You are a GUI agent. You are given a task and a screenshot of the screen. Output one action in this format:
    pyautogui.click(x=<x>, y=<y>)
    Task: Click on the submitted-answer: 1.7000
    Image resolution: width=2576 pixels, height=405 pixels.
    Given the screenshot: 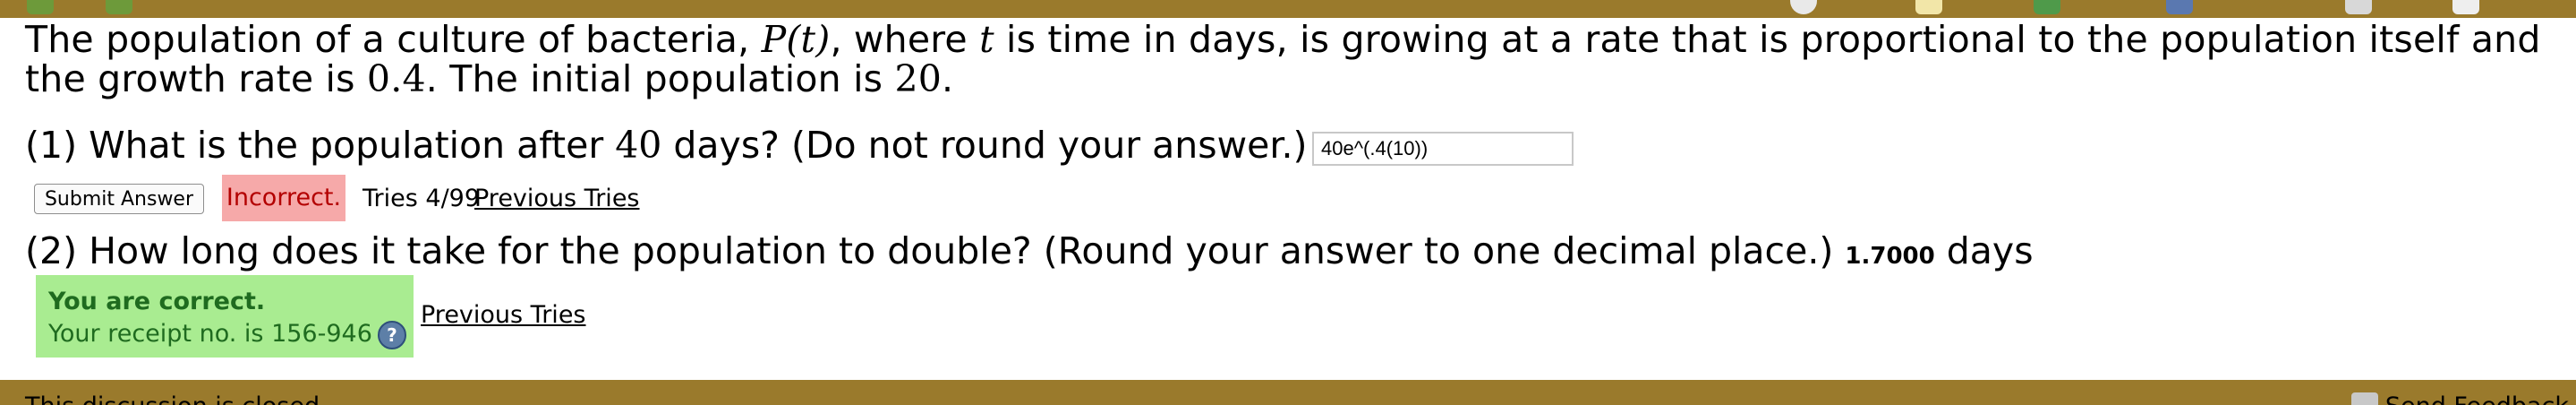 What is the action you would take?
    pyautogui.click(x=1890, y=256)
    